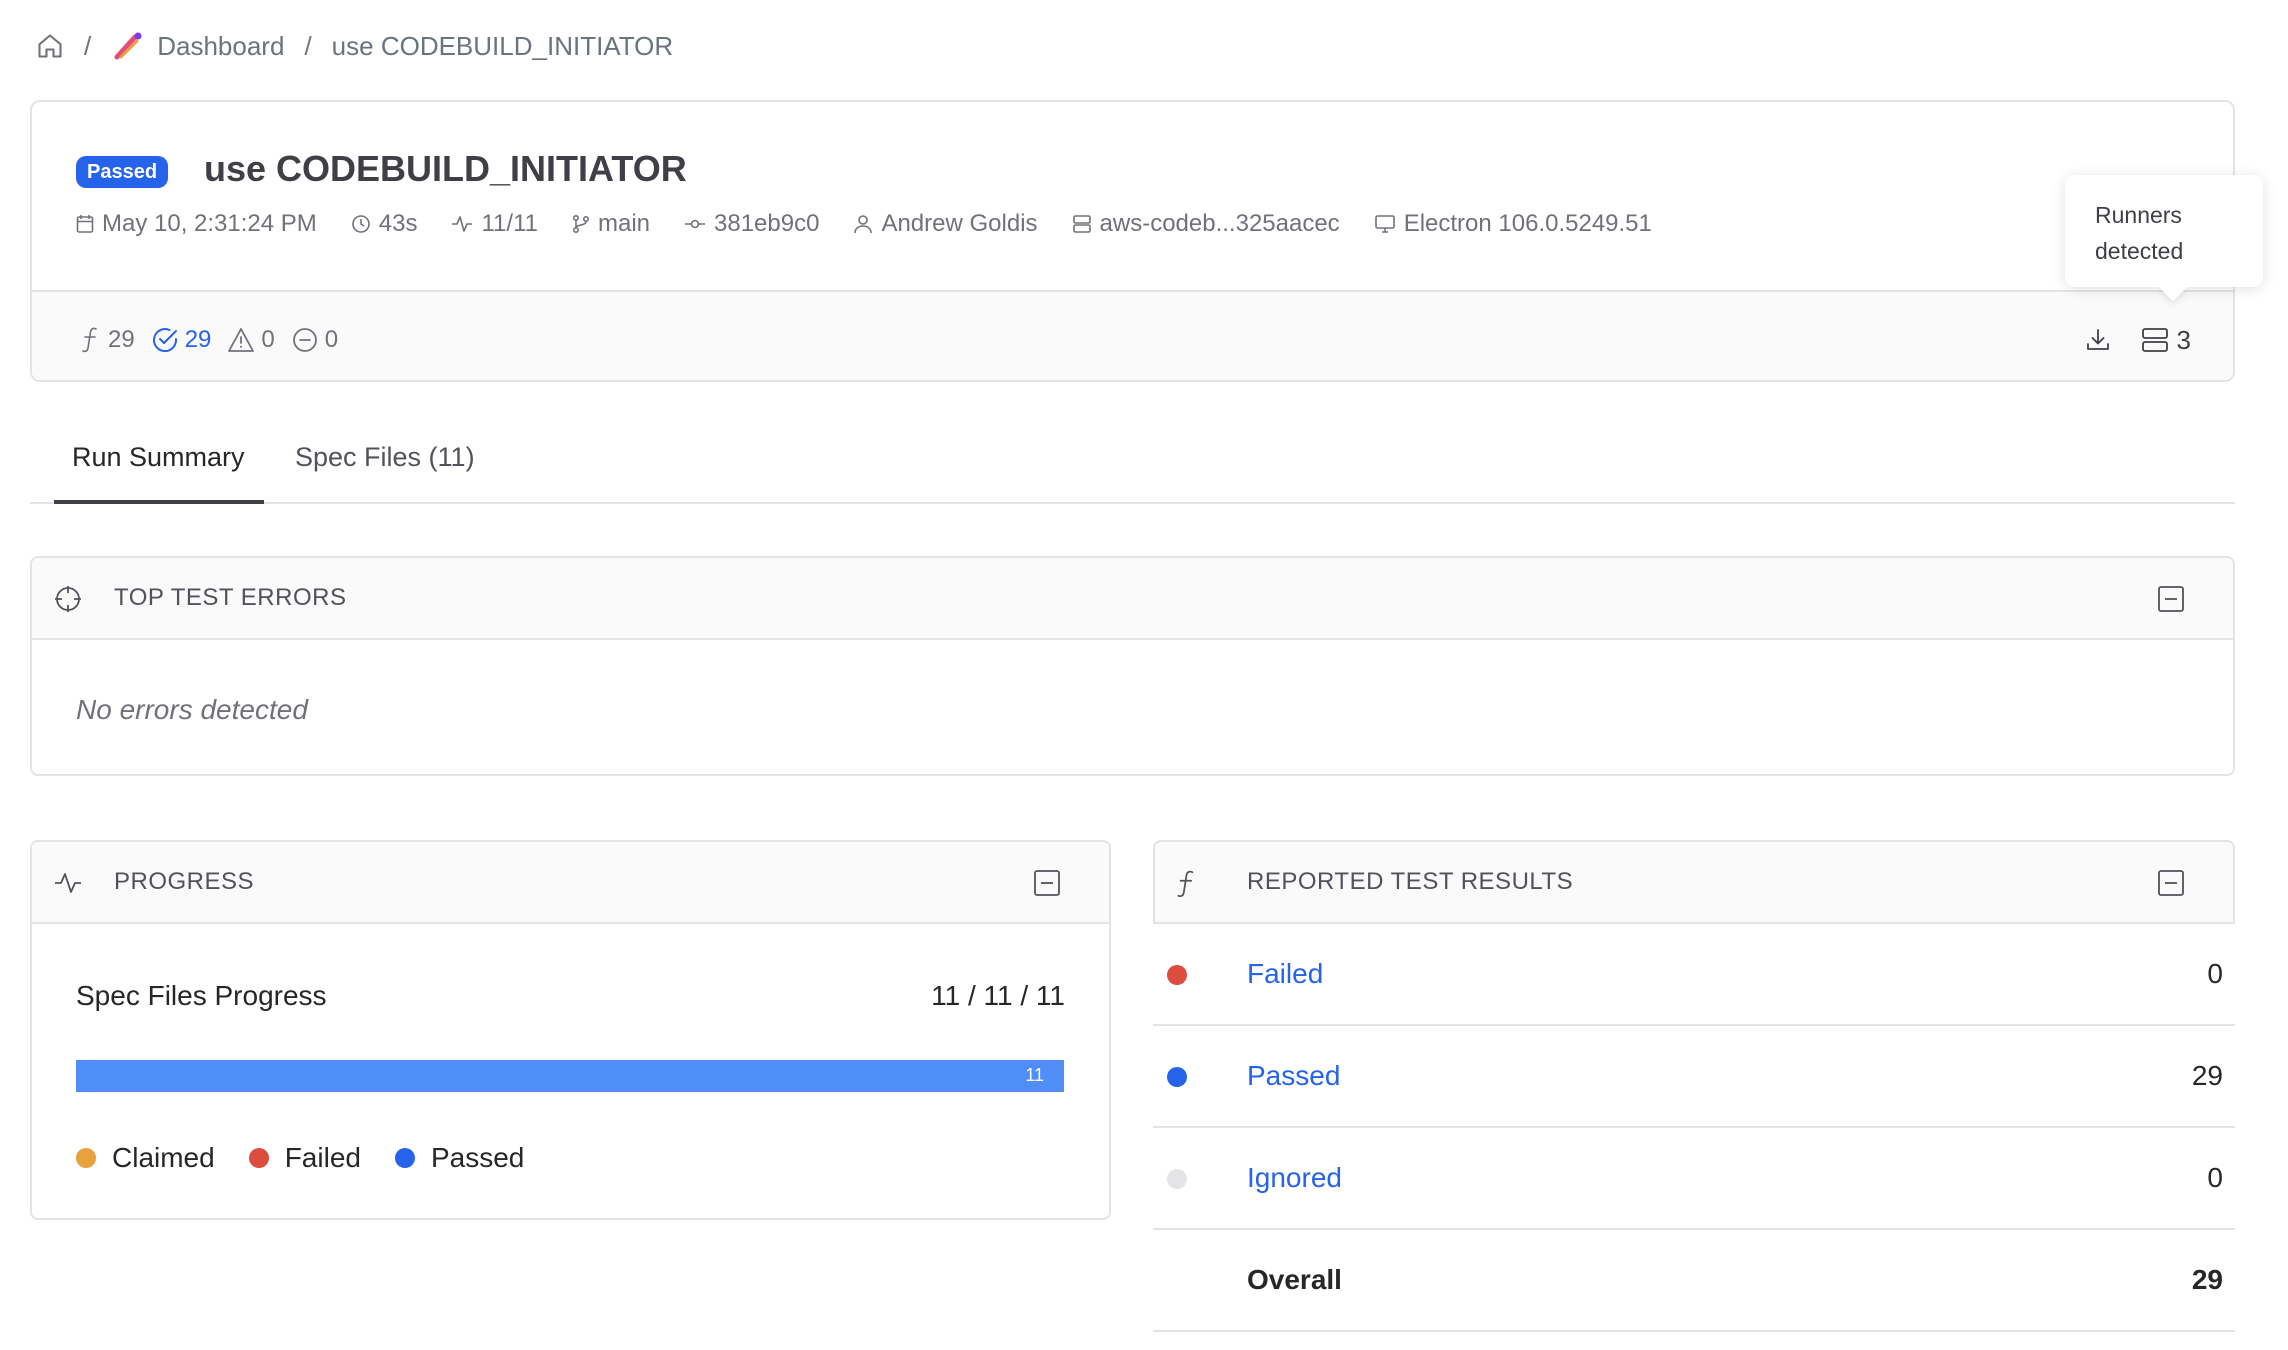 Image resolution: width=2288 pixels, height=1350 pixels. Describe the element at coordinates (2207, 1075) in the screenshot. I see `result-value: 29` at that location.